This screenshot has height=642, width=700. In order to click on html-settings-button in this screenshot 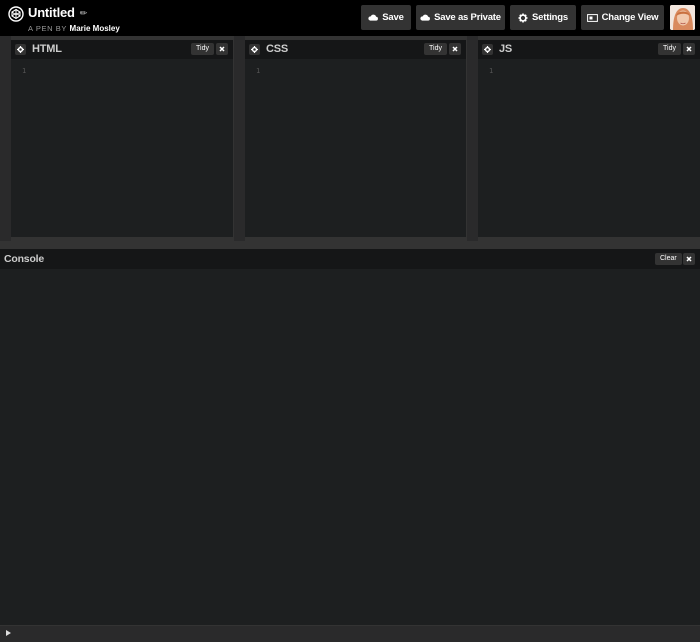, I will do `click(20, 49)`.